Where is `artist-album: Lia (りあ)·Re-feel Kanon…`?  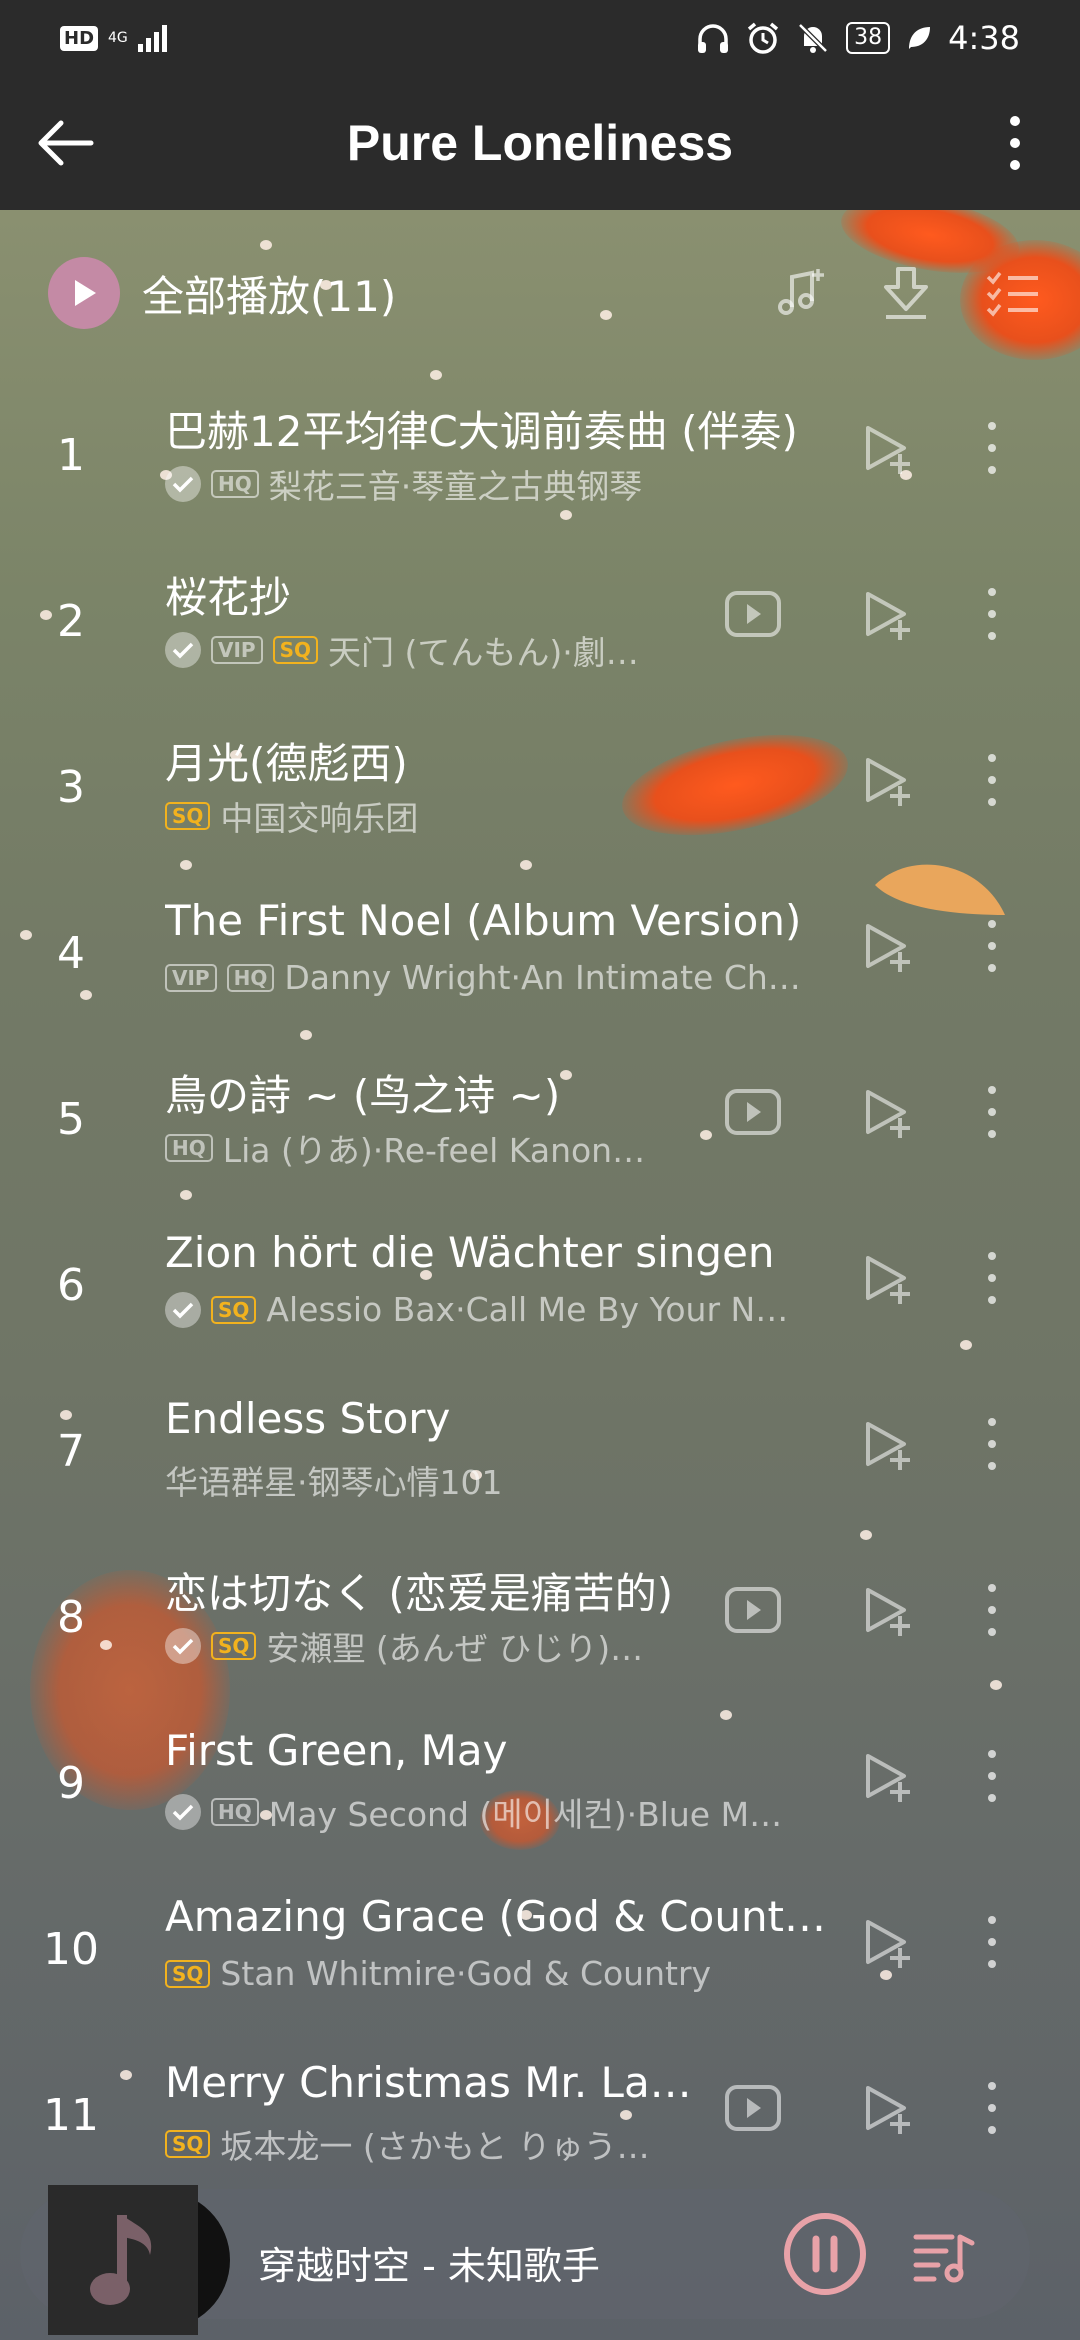
artist-album: Lia (りあ)·Re-feel Kanon… is located at coordinates (434, 1150).